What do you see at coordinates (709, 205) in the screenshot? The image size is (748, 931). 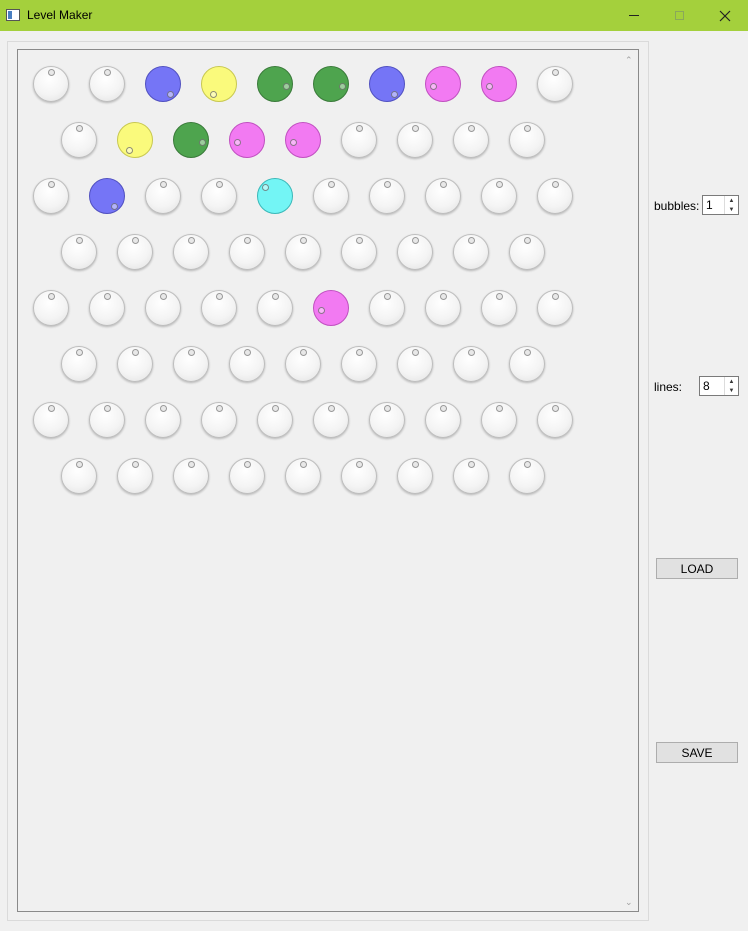 I see `bubbles-value: 1` at bounding box center [709, 205].